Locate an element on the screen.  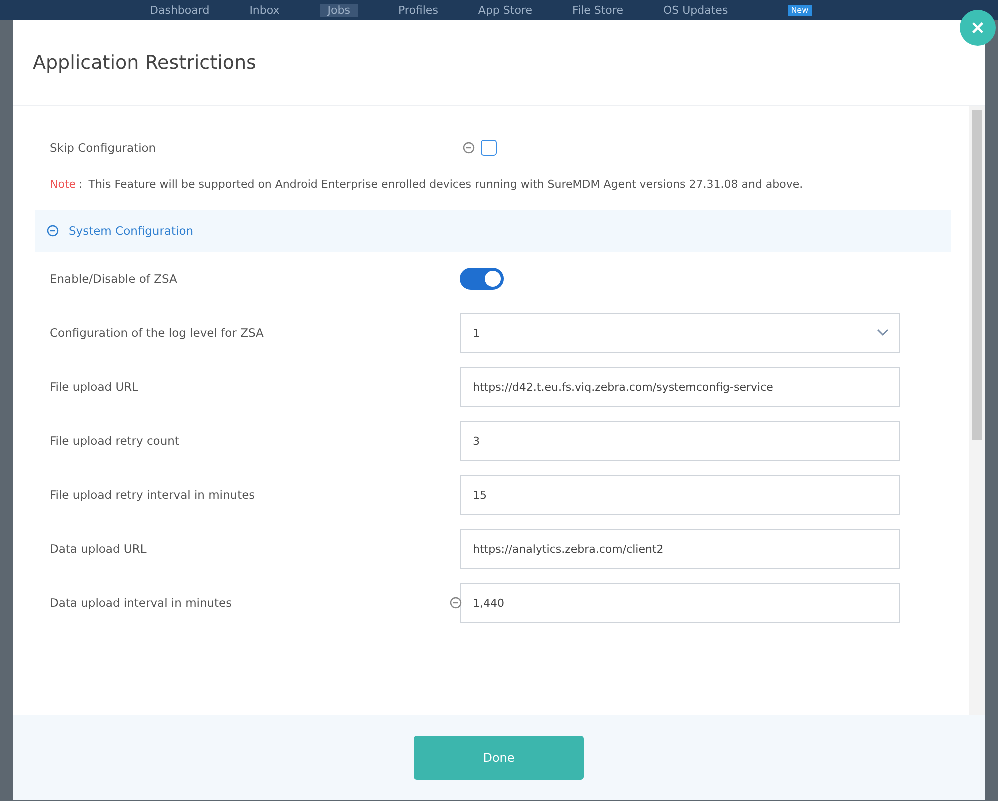
collapse-icon is located at coordinates (53, 231).